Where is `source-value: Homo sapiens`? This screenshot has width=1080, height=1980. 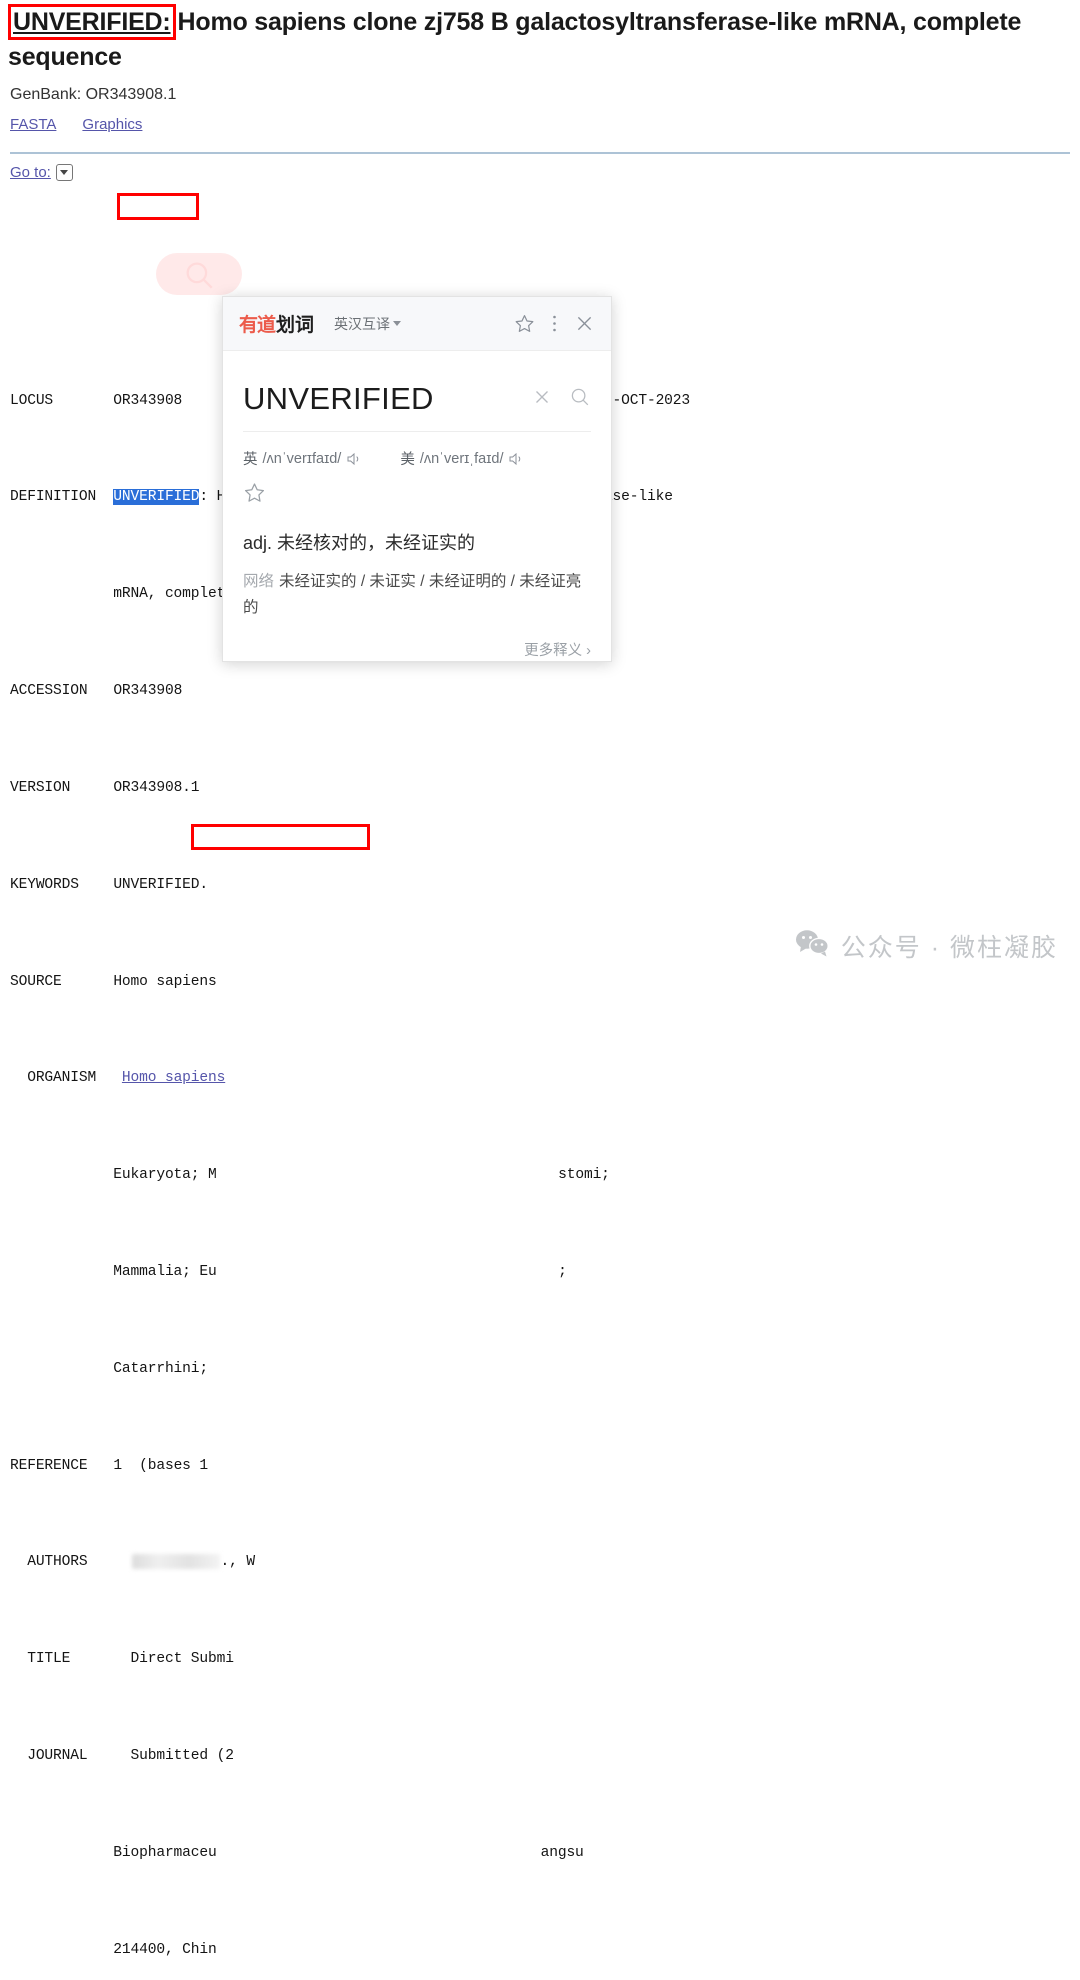
source-value: Homo sapiens is located at coordinates (165, 981).